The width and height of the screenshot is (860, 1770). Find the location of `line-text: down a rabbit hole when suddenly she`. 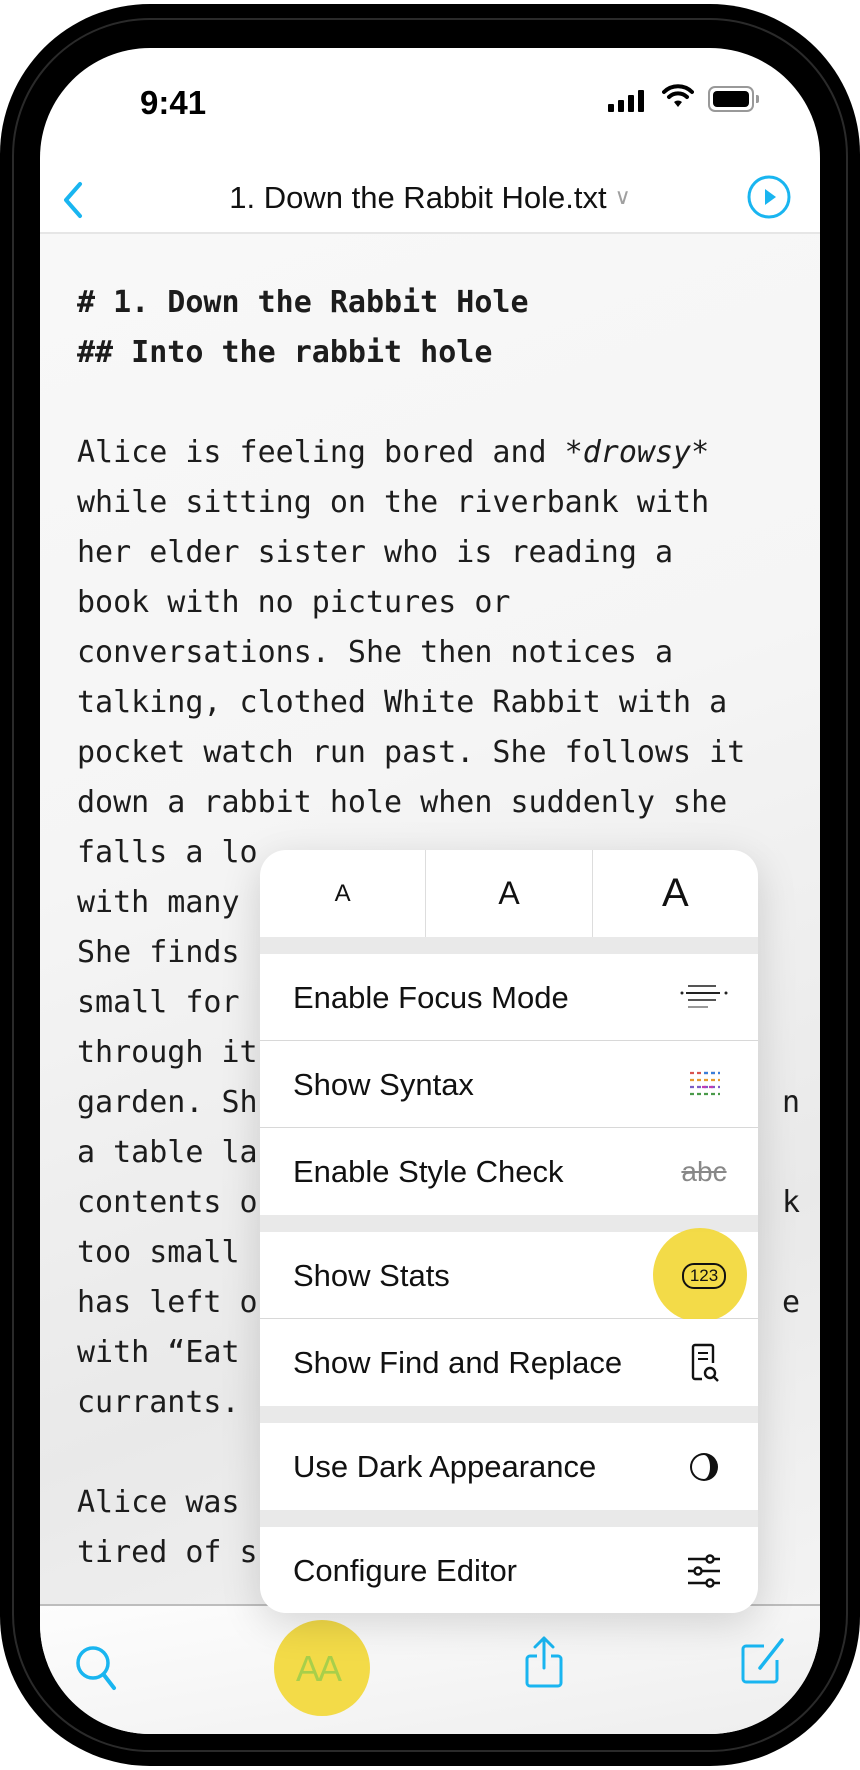

line-text: down a rabbit hole when suddenly she is located at coordinates (402, 802).